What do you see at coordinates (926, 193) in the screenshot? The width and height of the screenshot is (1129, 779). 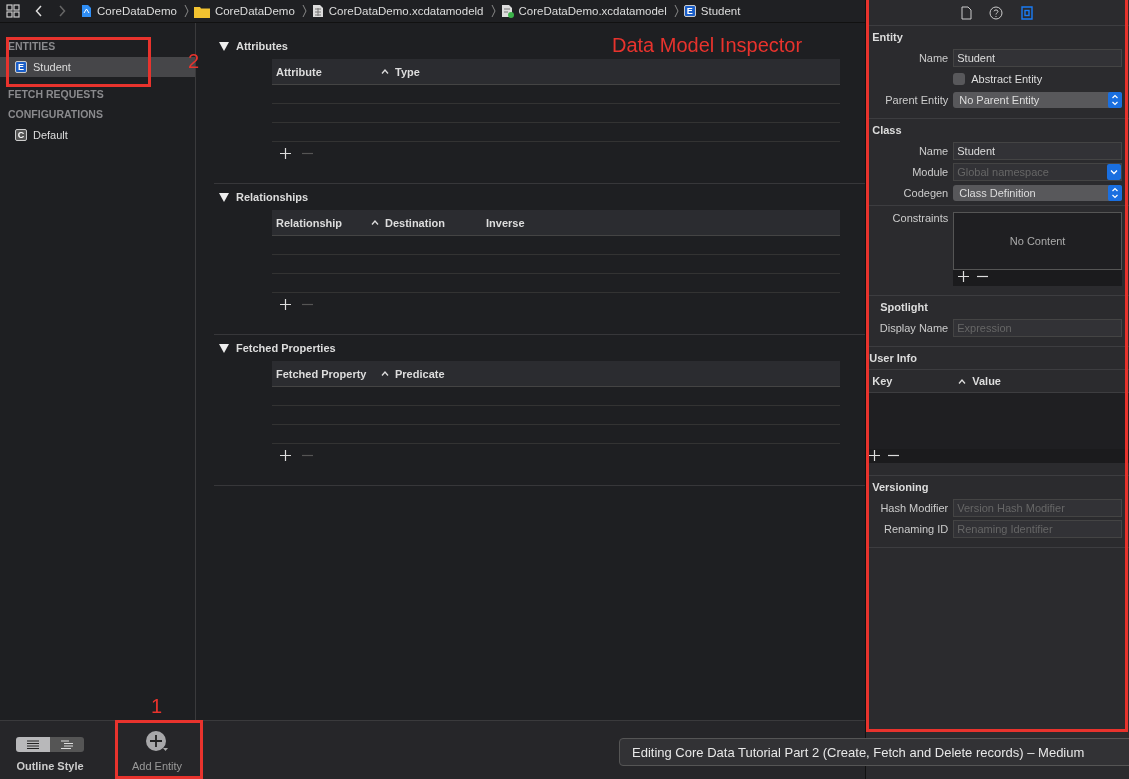 I see `field-label: Codegen` at bounding box center [926, 193].